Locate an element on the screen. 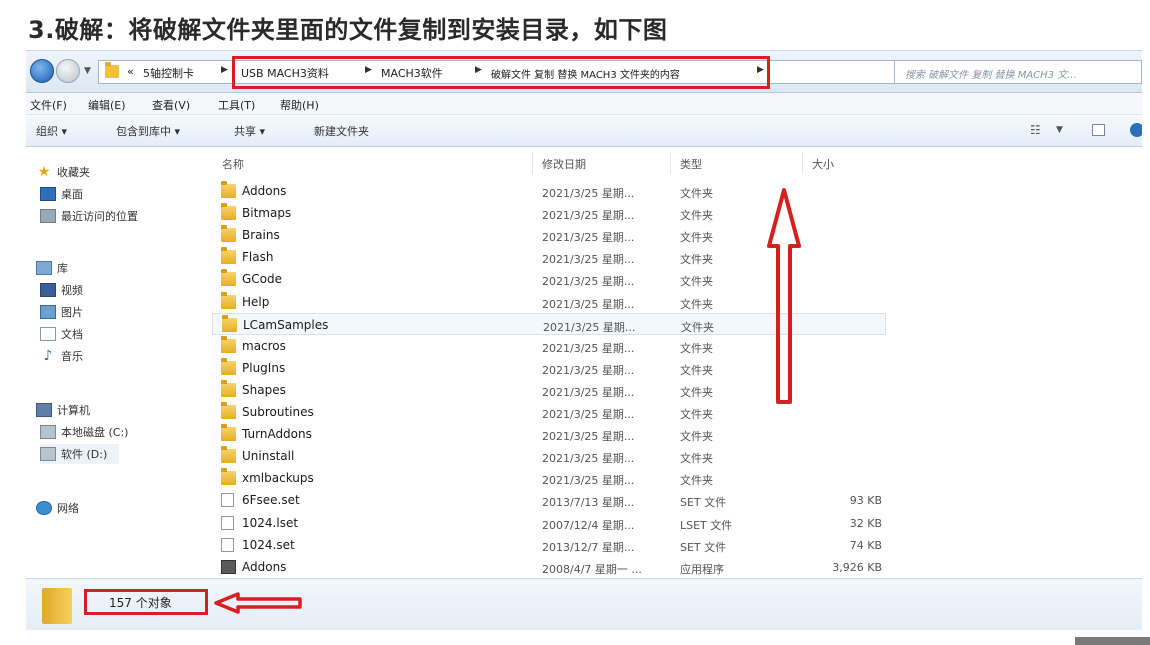  view-dropdown-icon: ▼ is located at coordinates (1064, 132).